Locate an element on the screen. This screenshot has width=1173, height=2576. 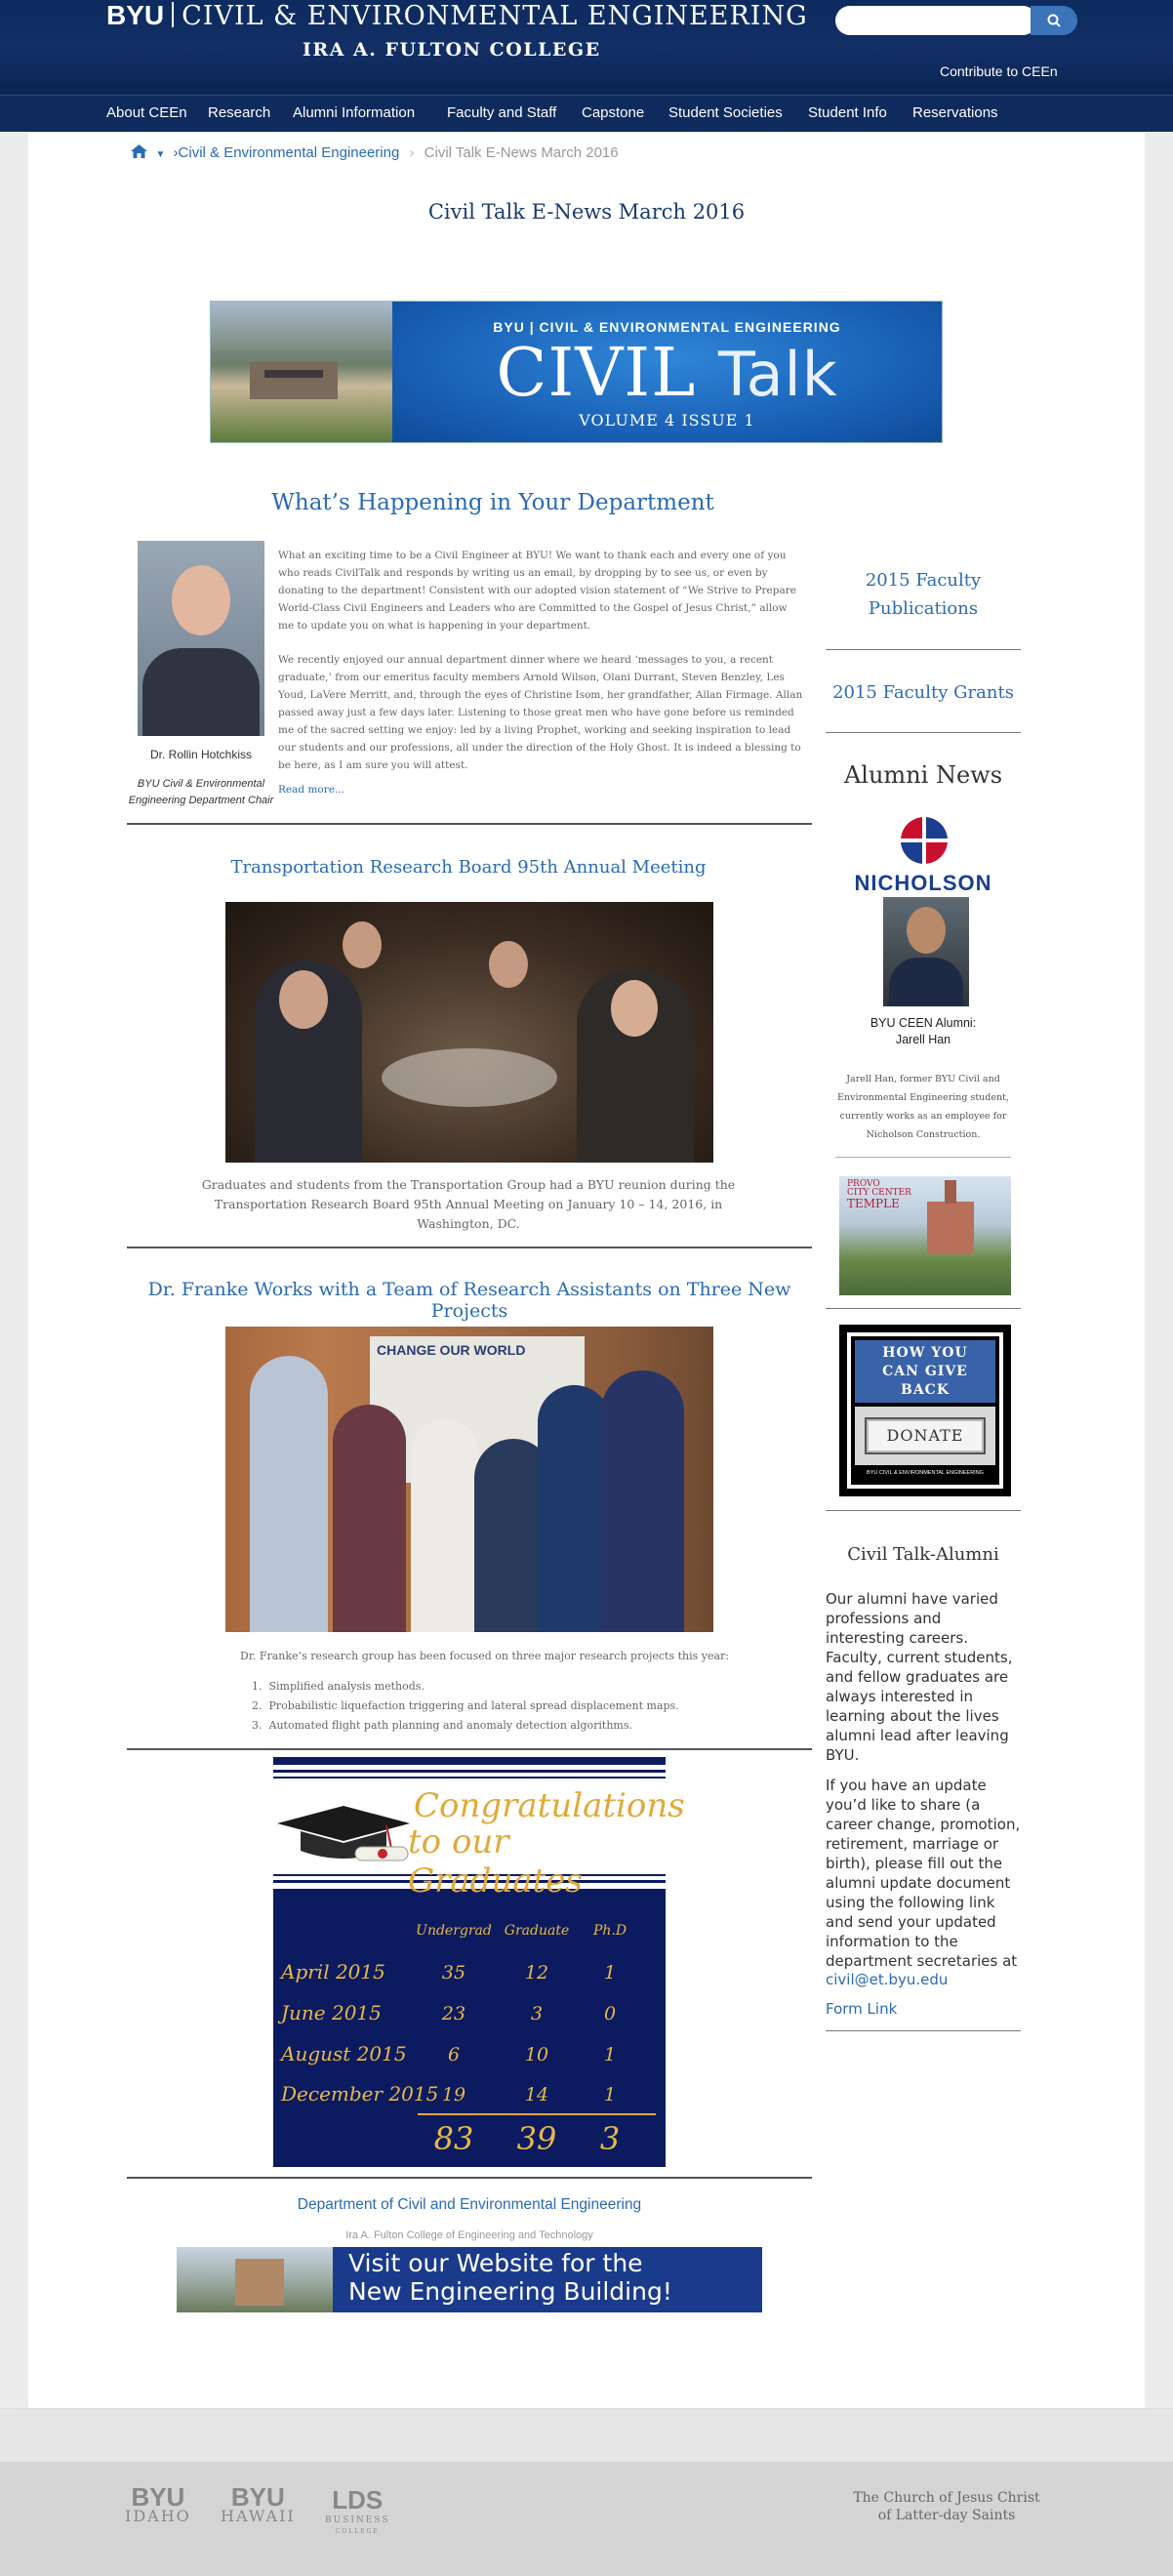
civil-talk-alumni-heading: Civil Talk-Alumni is located at coordinates (923, 1554).